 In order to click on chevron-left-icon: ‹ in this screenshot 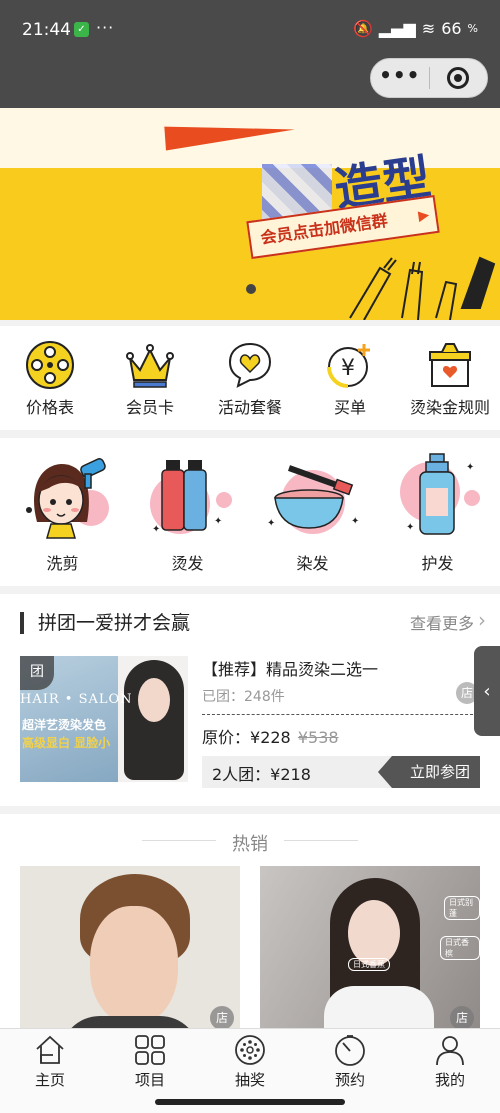, I will do `click(487, 691)`.